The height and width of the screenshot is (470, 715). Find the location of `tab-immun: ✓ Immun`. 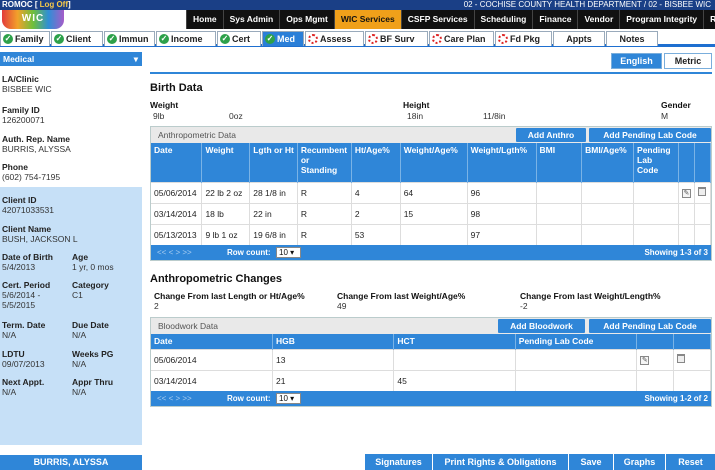

tab-immun: ✓ Immun is located at coordinates (129, 38).